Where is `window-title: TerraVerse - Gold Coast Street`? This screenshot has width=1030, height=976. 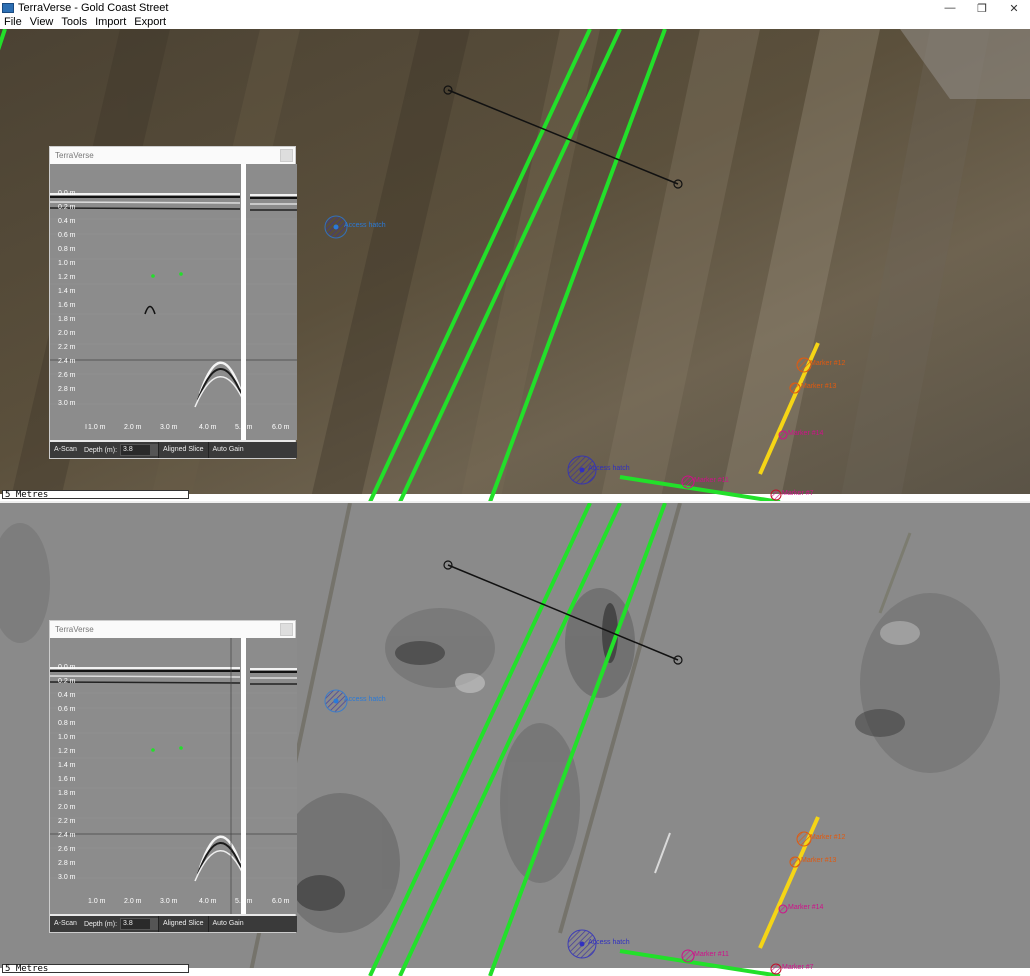
window-title: TerraVerse - Gold Coast Street is located at coordinates (93, 8).